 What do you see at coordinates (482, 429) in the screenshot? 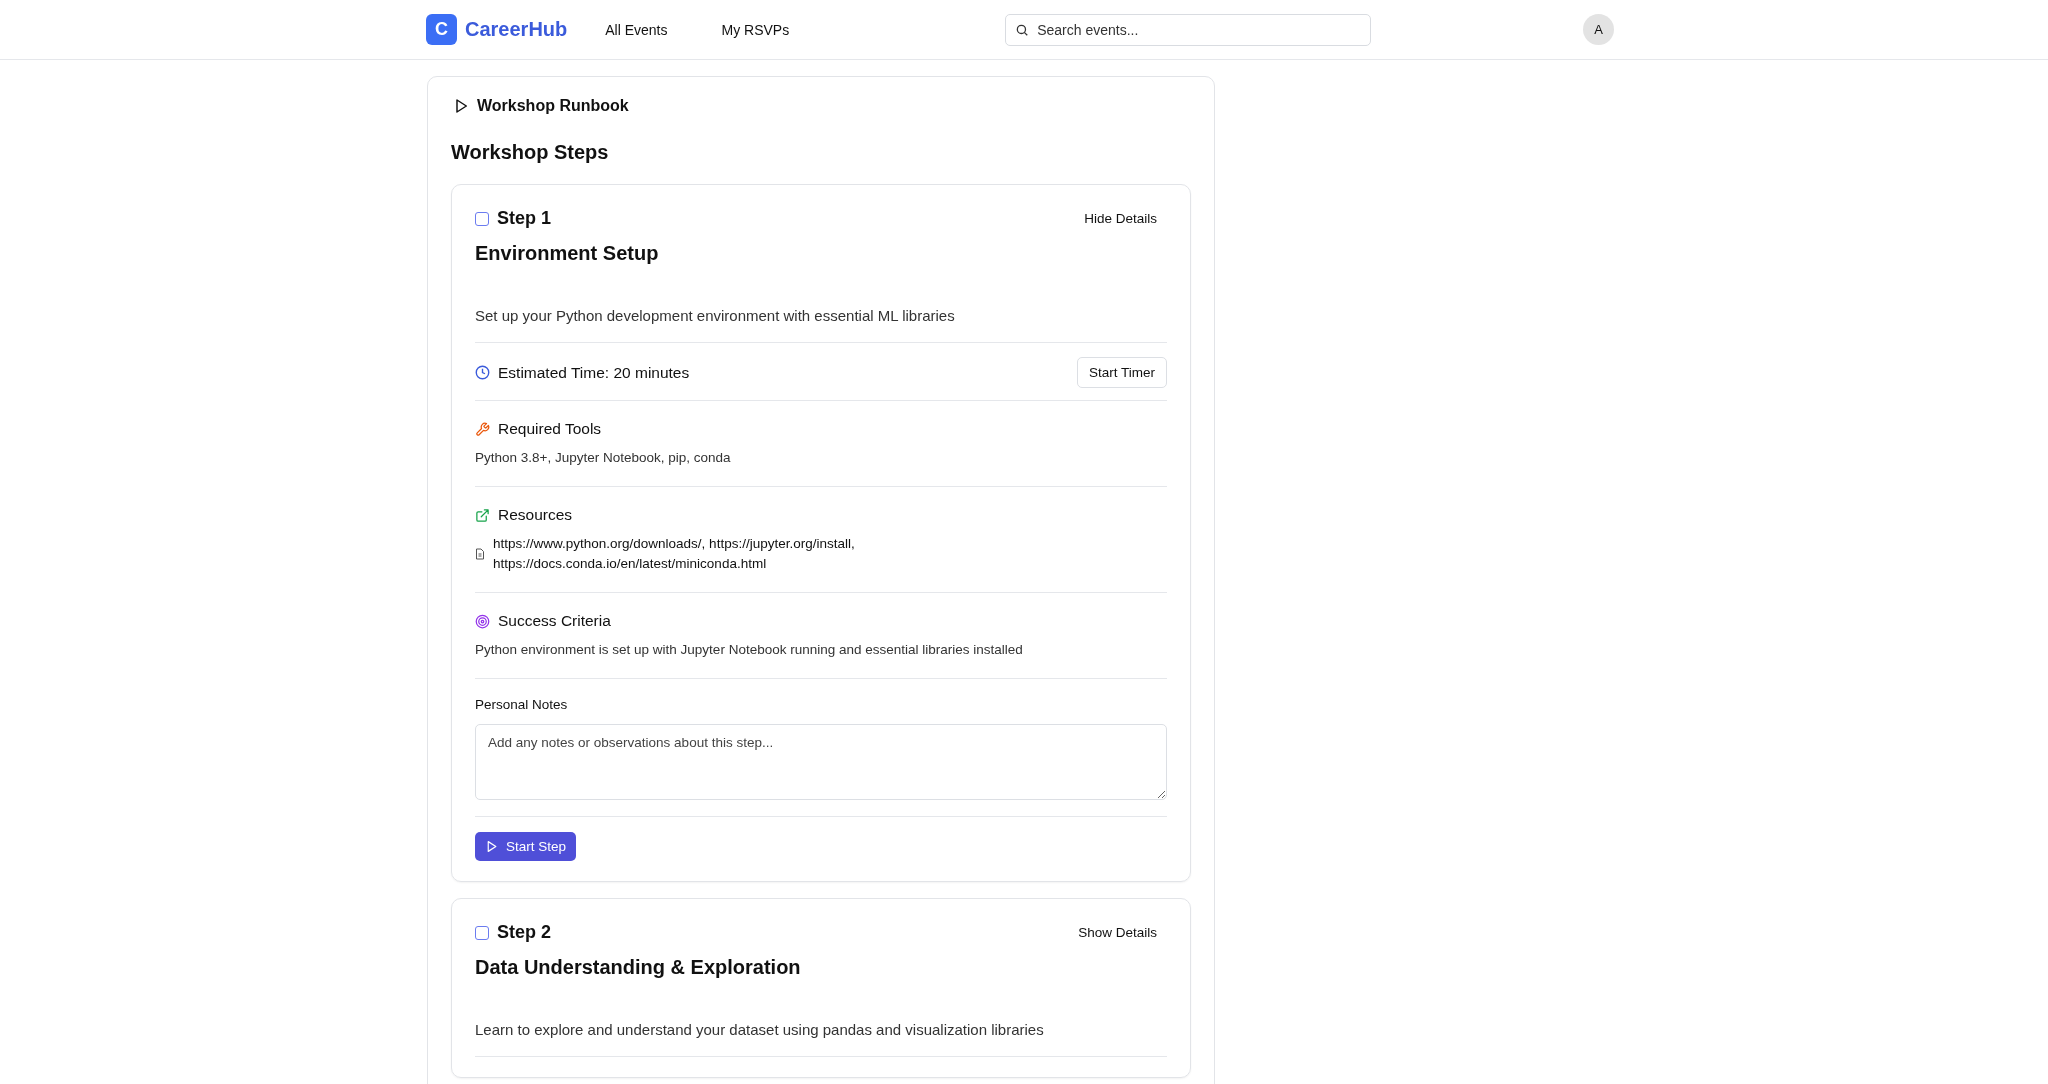
I see `wrench-icon` at bounding box center [482, 429].